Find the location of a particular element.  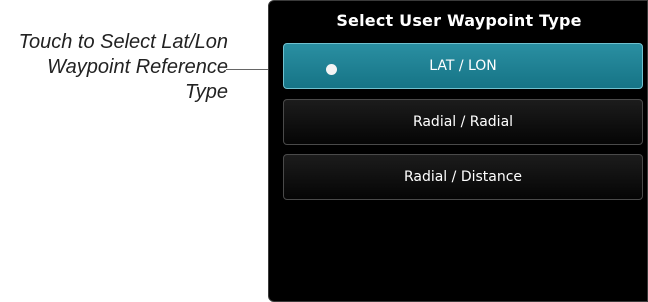

option-label: Radial / Distance is located at coordinates (463, 177).